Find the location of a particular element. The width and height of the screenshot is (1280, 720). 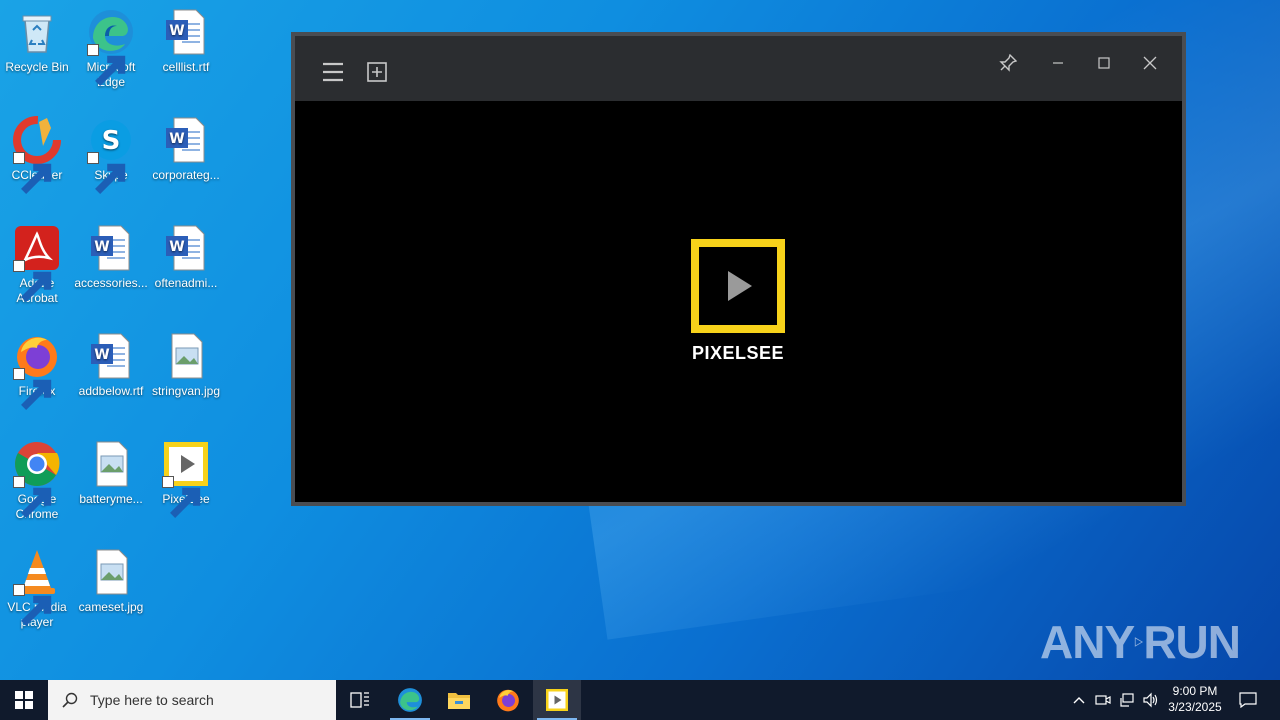

desktop-icon-recycle-bin: Recycle Bin is located at coordinates (37, 41).